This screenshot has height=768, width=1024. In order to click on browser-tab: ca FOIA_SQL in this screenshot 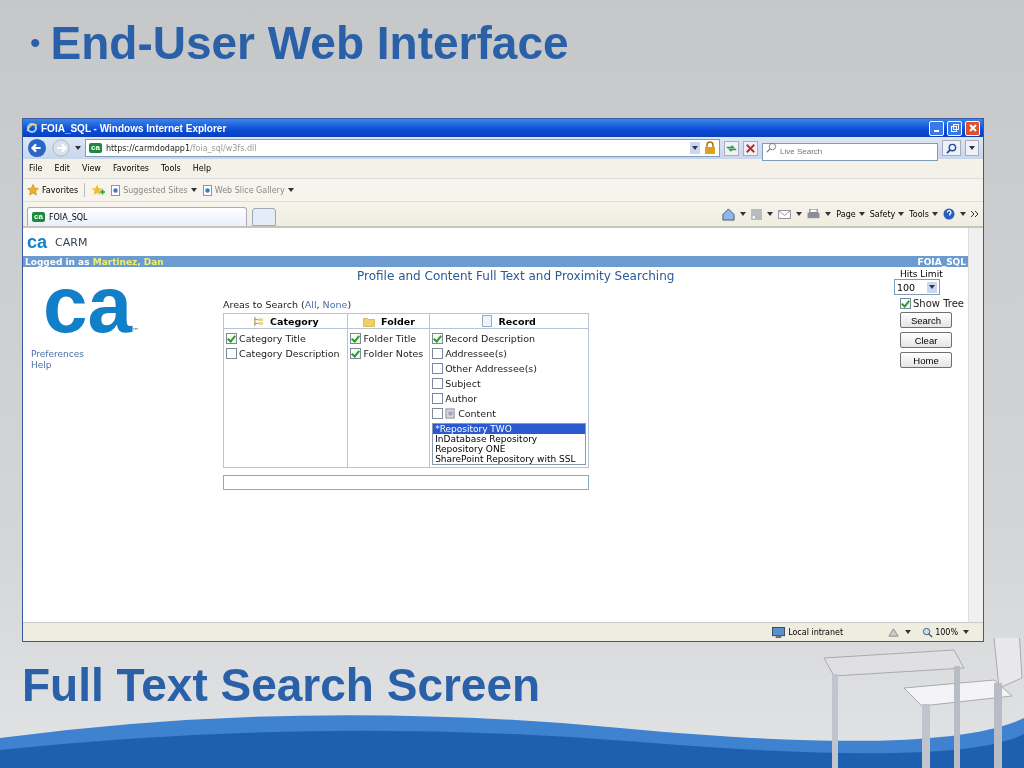, I will do `click(137, 216)`.